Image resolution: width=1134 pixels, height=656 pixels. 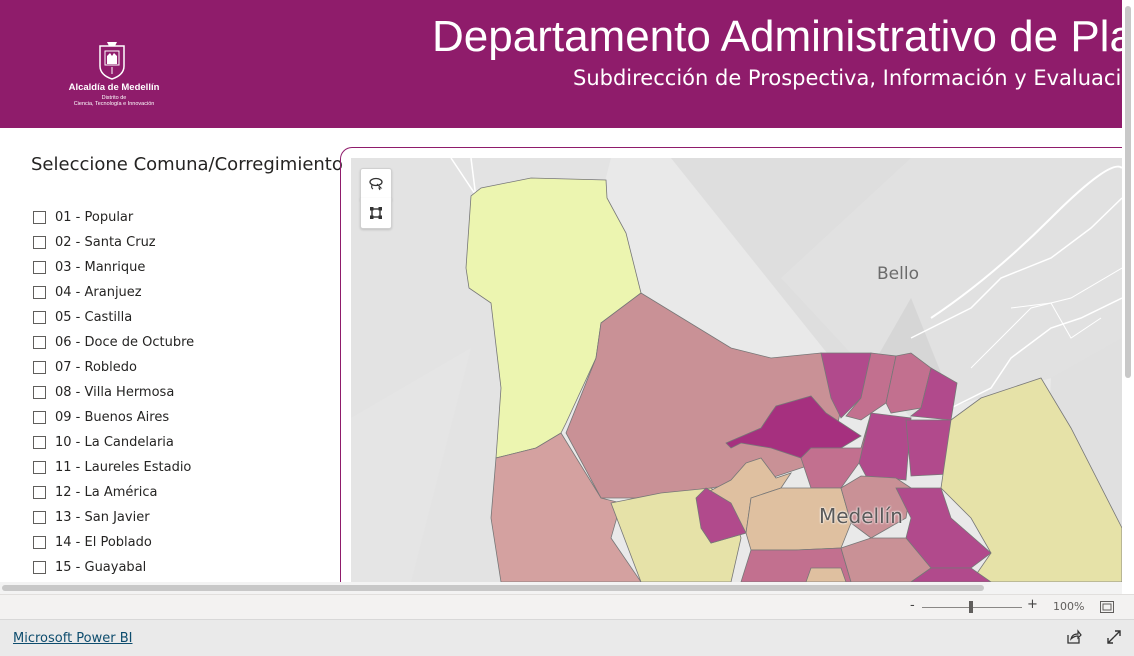 I want to click on zoom-in-button: +, so click(x=1032, y=604).